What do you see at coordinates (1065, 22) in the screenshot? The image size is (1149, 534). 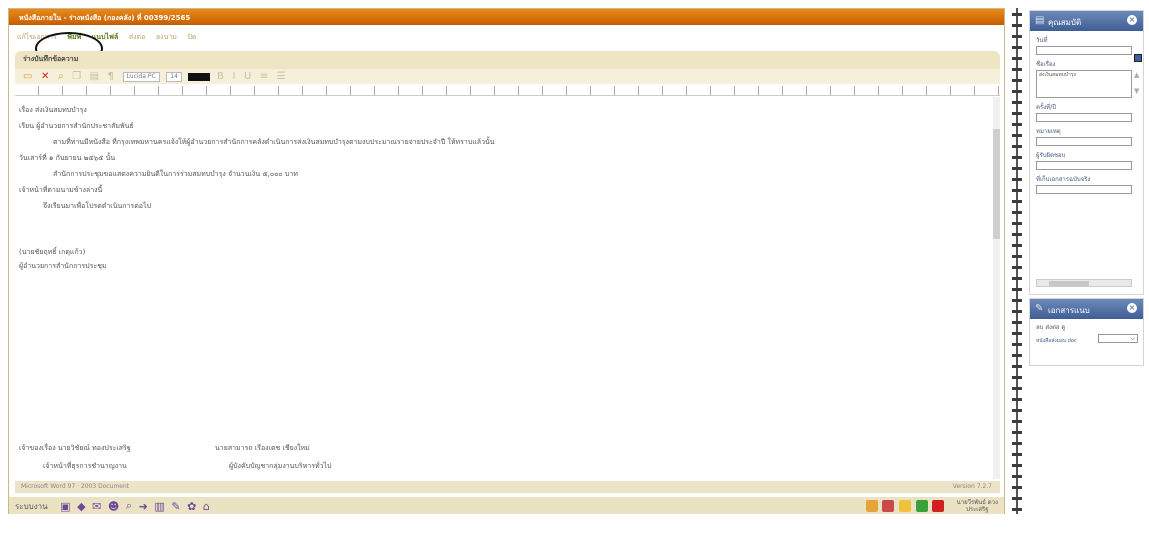 I see `properties-title: คุณสมบัติ` at bounding box center [1065, 22].